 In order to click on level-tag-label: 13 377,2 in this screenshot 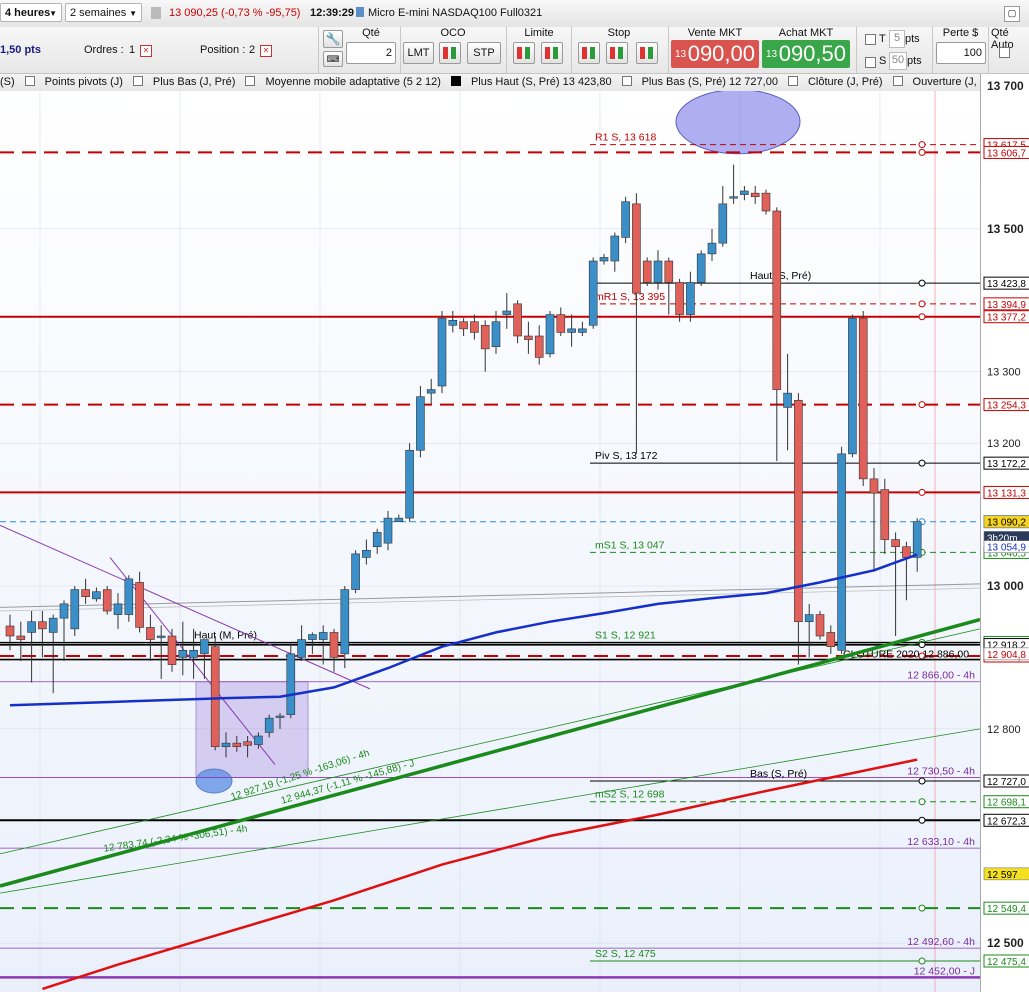, I will do `click(1006, 318)`.